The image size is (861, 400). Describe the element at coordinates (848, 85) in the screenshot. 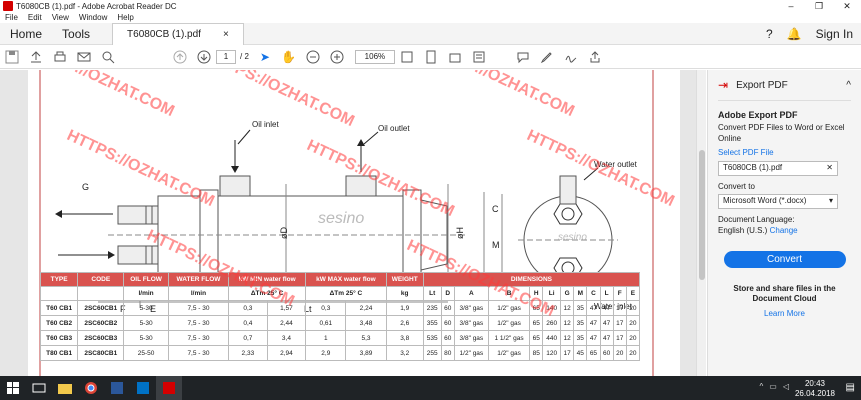

I see `collapse-icon: ^` at that location.